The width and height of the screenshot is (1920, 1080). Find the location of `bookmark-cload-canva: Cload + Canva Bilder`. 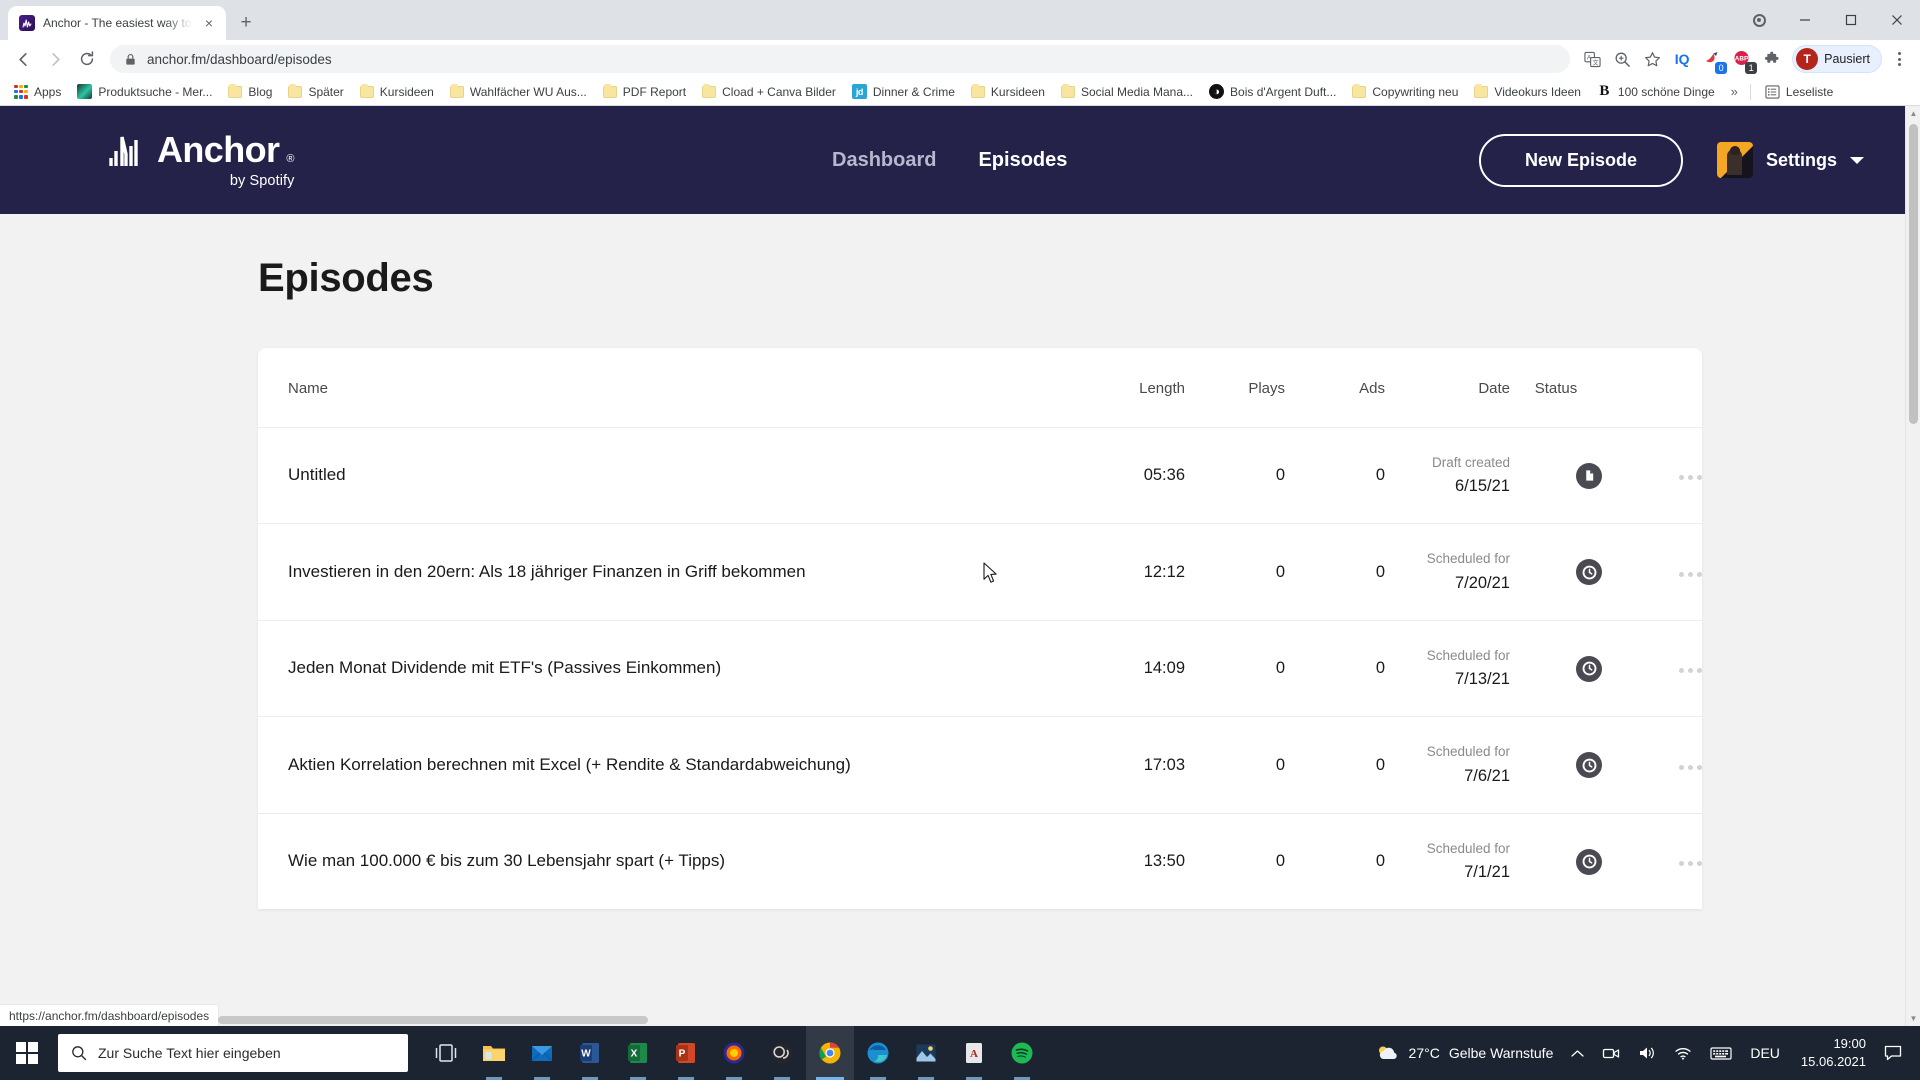

bookmark-cload-canva: Cload + Canva Bilder is located at coordinates (769, 92).